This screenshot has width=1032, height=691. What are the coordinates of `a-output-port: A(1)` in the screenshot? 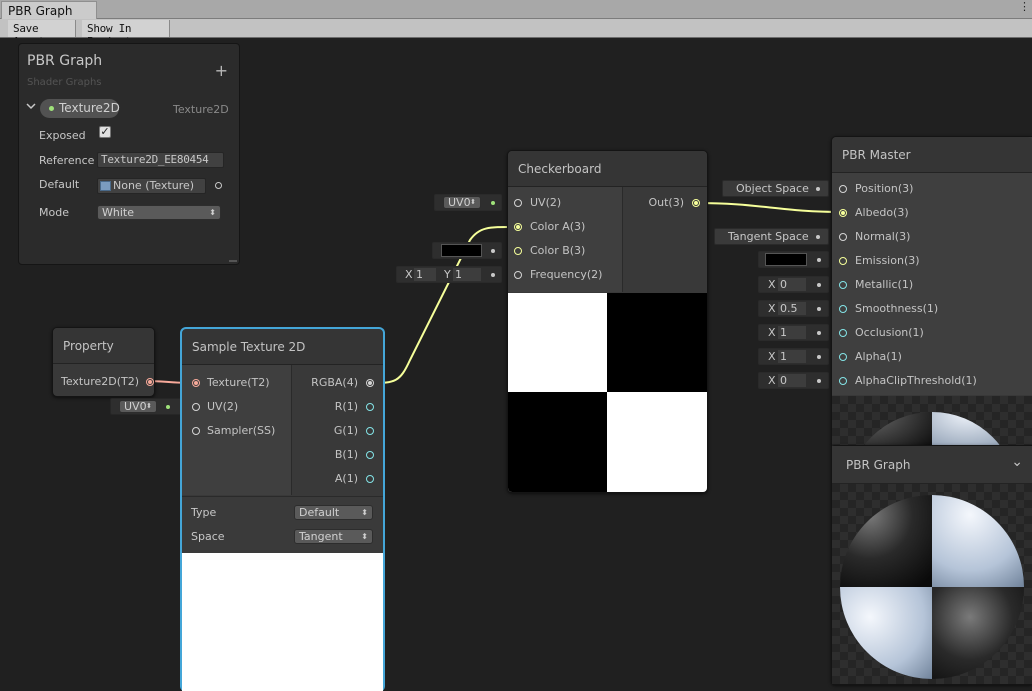 It's located at (354, 479).